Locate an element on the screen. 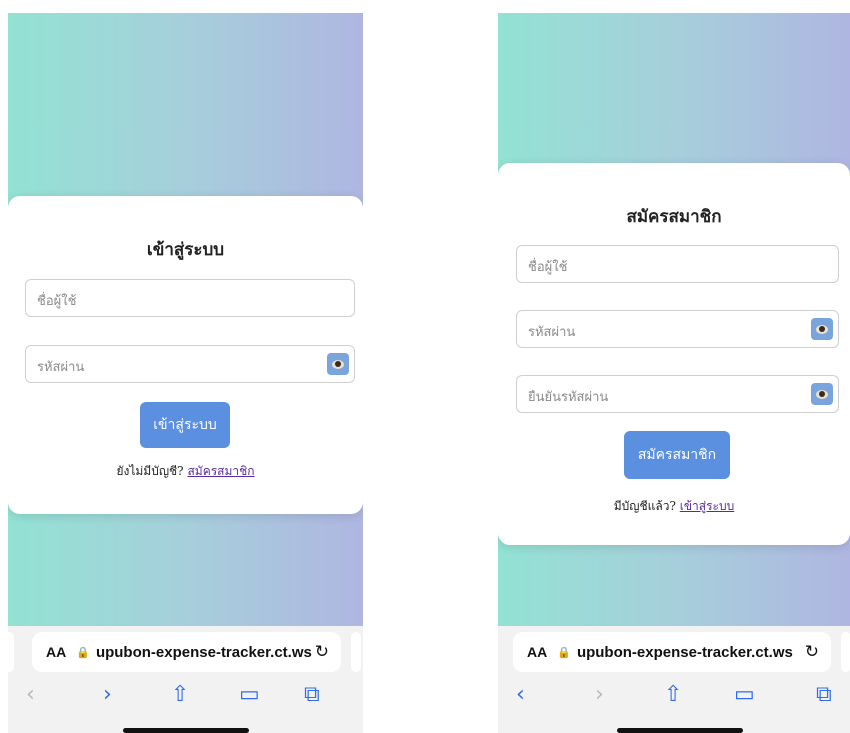 This screenshot has height=733, width=850. hint-text: ยังไม่มีบัญชี? is located at coordinates (150, 471).